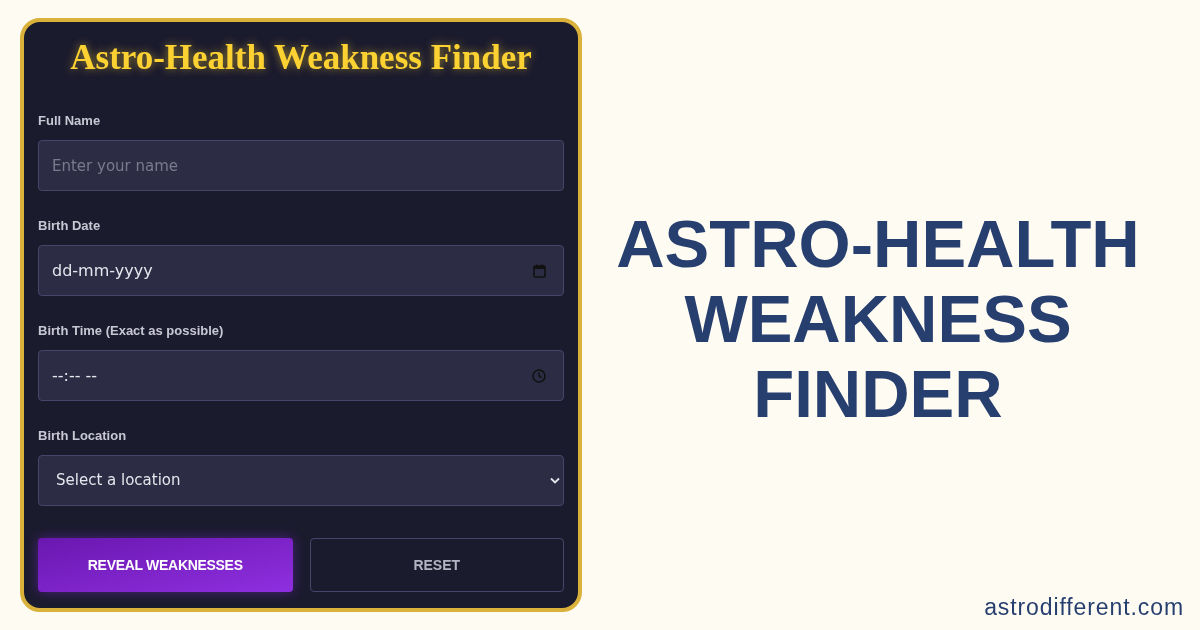 This screenshot has height=630, width=1200. Describe the element at coordinates (83, 436) in the screenshot. I see `field-label: Birth Location` at that location.